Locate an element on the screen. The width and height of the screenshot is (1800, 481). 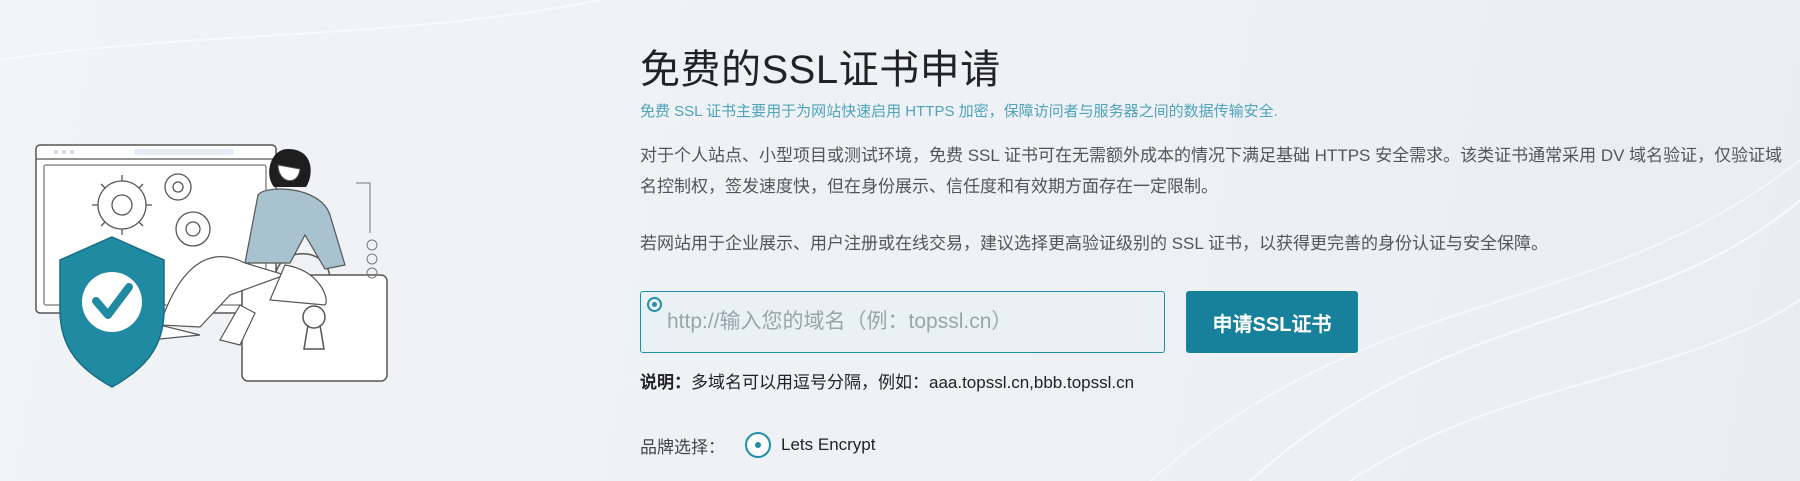
security-shield-icon is located at coordinates (112, 312).